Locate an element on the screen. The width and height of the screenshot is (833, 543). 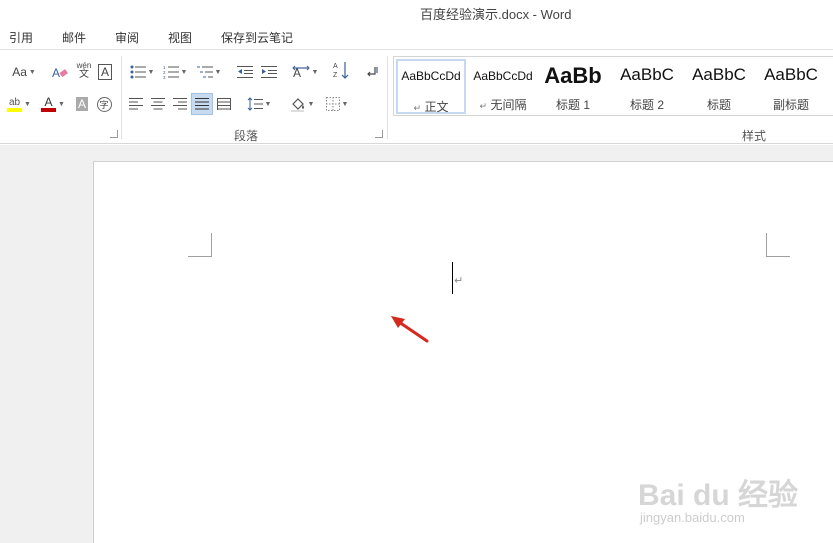
style-name: 正文 is located at coordinates (436, 107).